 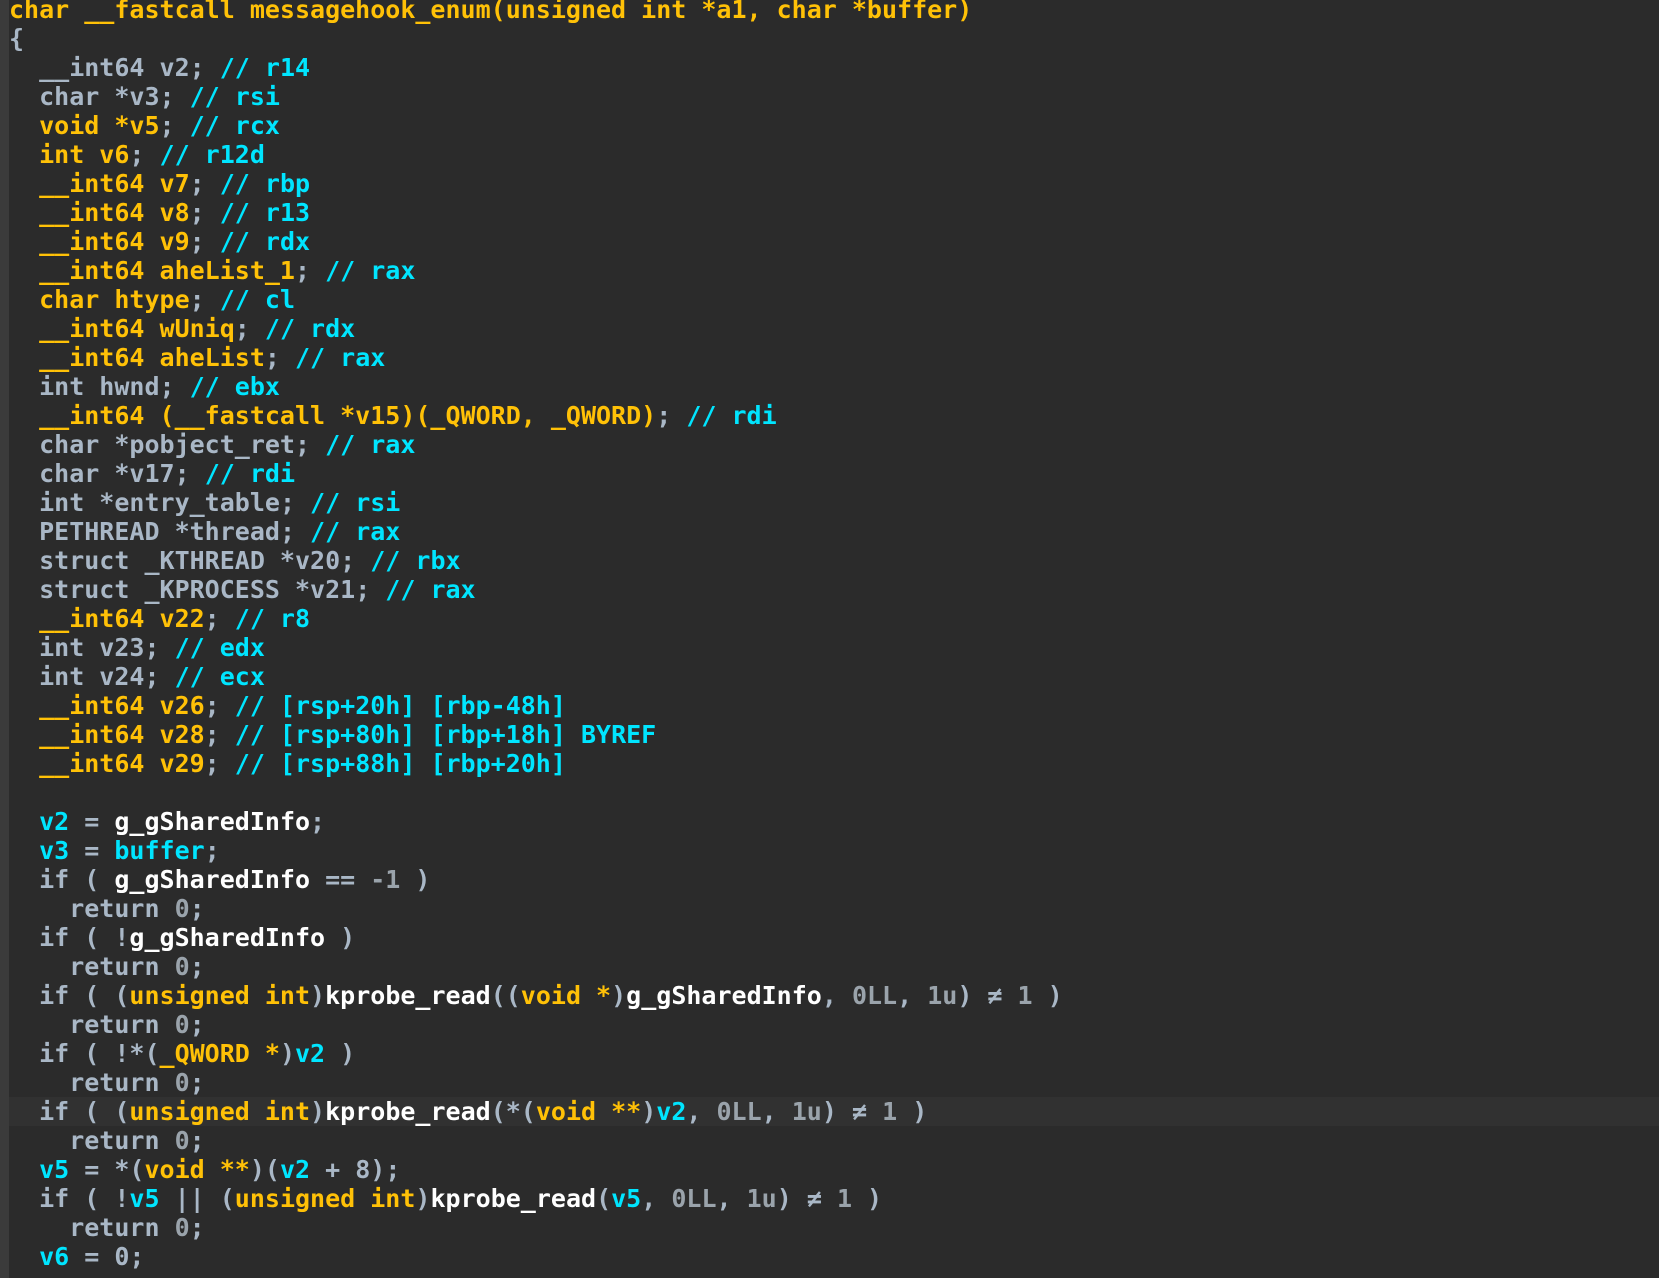 I want to click on code-line: void *v5; // rcx, so click(x=834, y=125).